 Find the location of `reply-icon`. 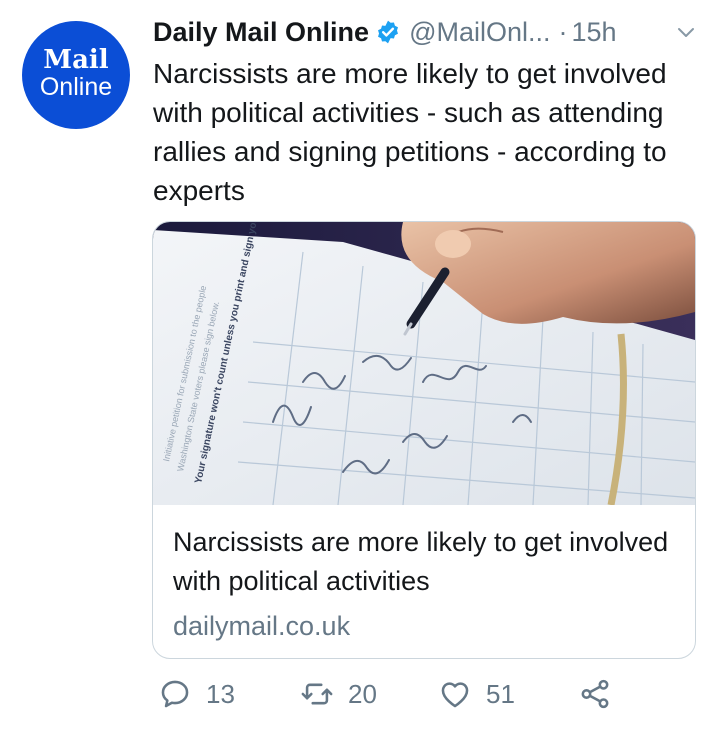

reply-icon is located at coordinates (175, 694).